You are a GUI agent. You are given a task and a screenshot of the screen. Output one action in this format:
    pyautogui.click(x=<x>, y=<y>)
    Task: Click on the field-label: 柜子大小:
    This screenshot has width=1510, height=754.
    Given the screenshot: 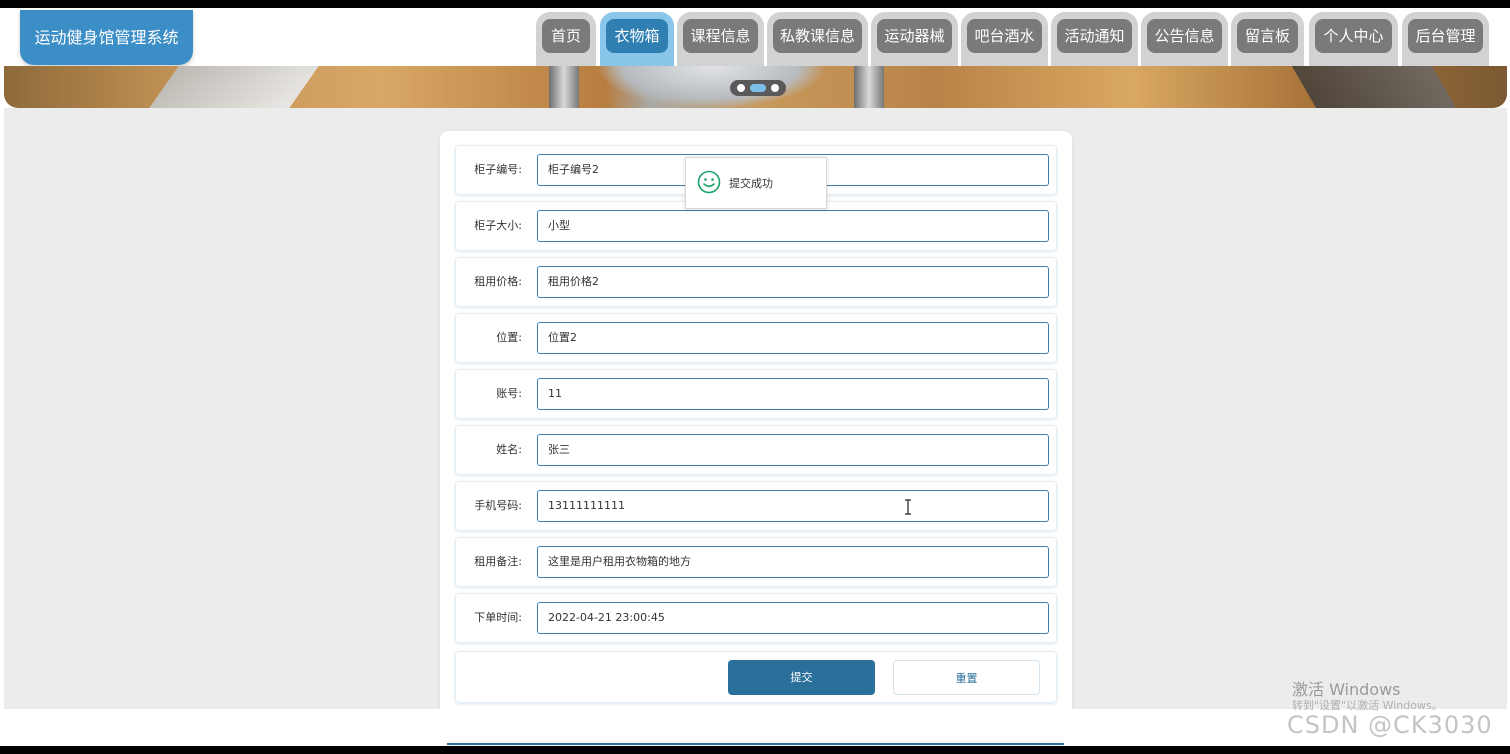 What is the action you would take?
    pyautogui.click(x=498, y=225)
    